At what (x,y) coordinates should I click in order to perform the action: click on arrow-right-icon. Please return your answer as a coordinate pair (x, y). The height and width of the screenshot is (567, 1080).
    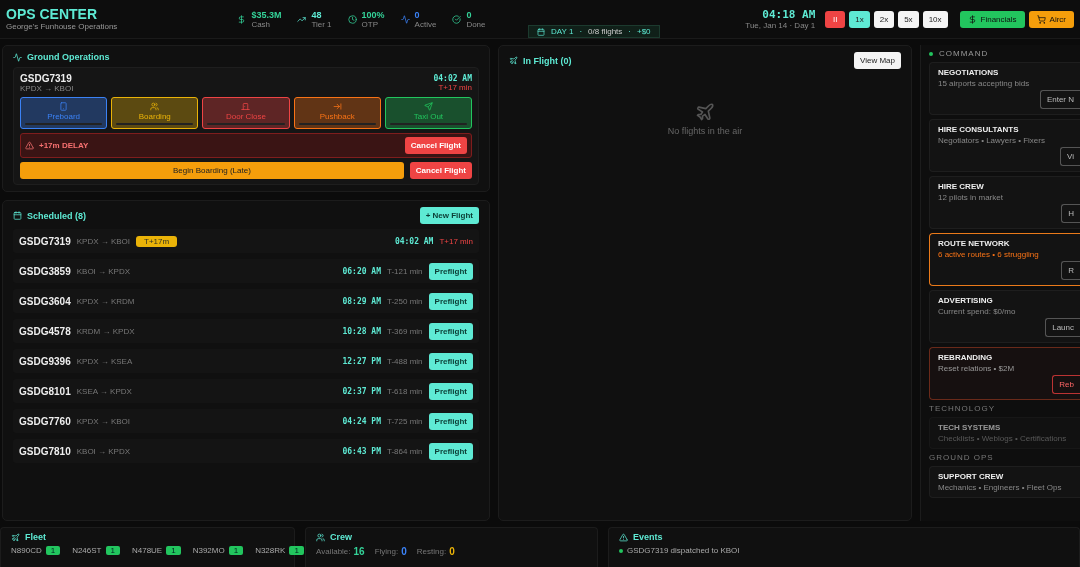
    Looking at the image, I should click on (337, 106).